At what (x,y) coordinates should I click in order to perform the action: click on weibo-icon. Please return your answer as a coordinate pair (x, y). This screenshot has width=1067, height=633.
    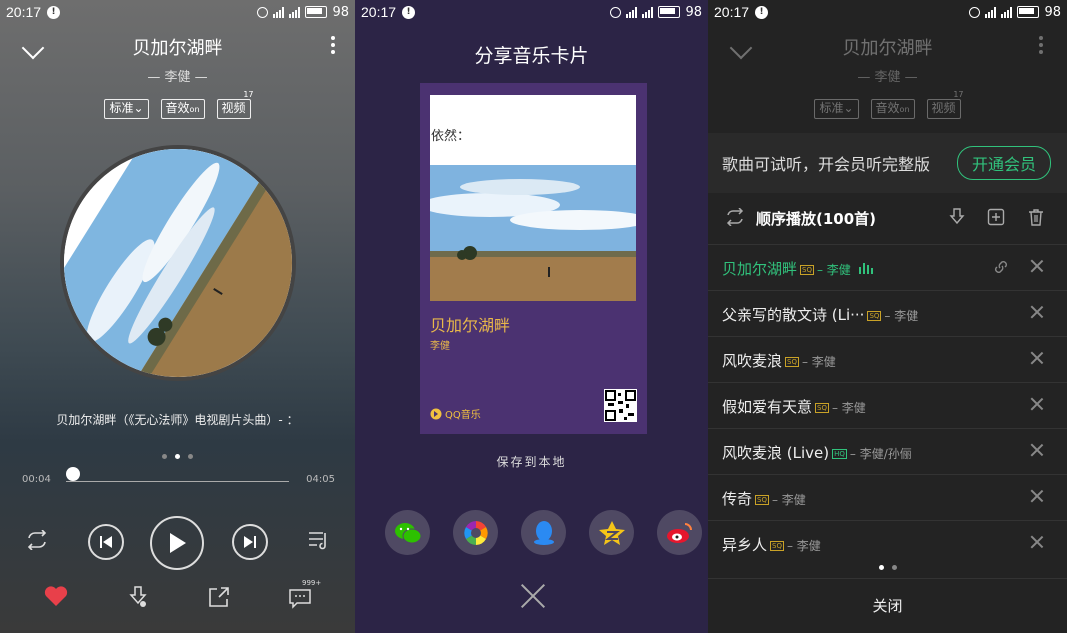
    Looking at the image, I should click on (679, 532).